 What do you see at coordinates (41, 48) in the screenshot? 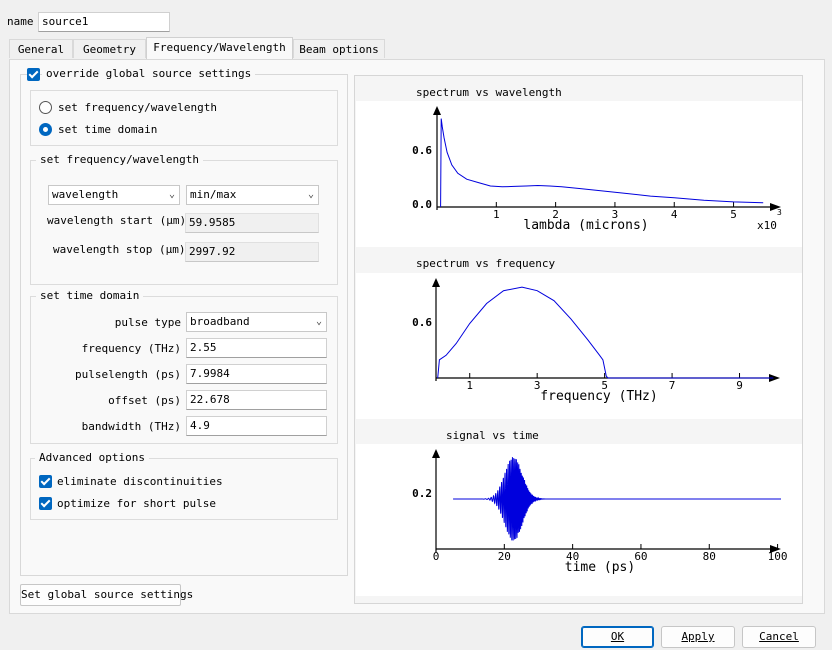
I see `tab-general: General` at bounding box center [41, 48].